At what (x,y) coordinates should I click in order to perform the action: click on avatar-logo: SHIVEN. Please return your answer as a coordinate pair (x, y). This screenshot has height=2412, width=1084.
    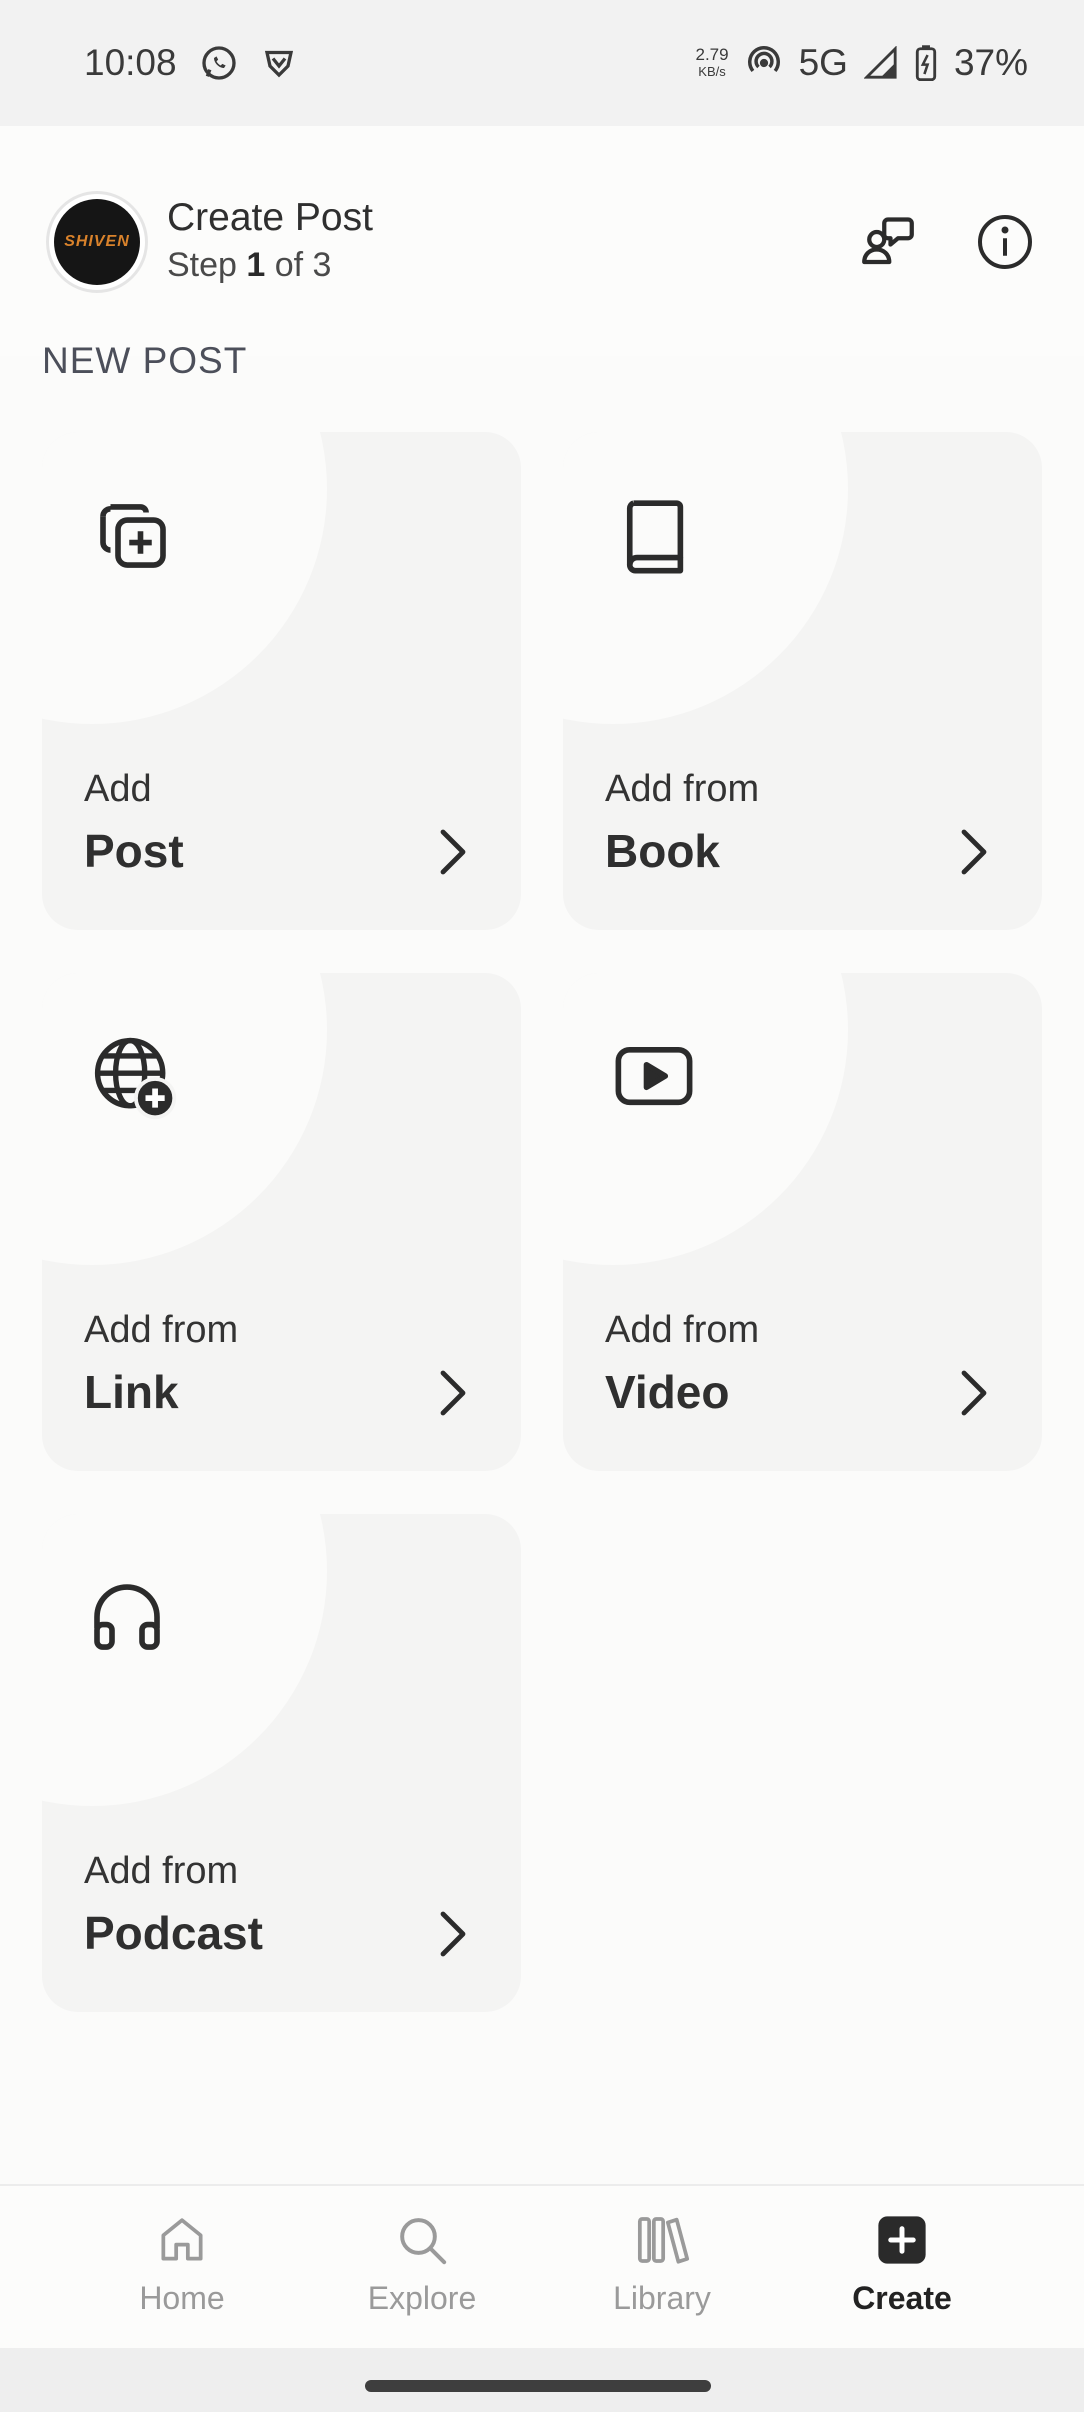
    Looking at the image, I should click on (97, 242).